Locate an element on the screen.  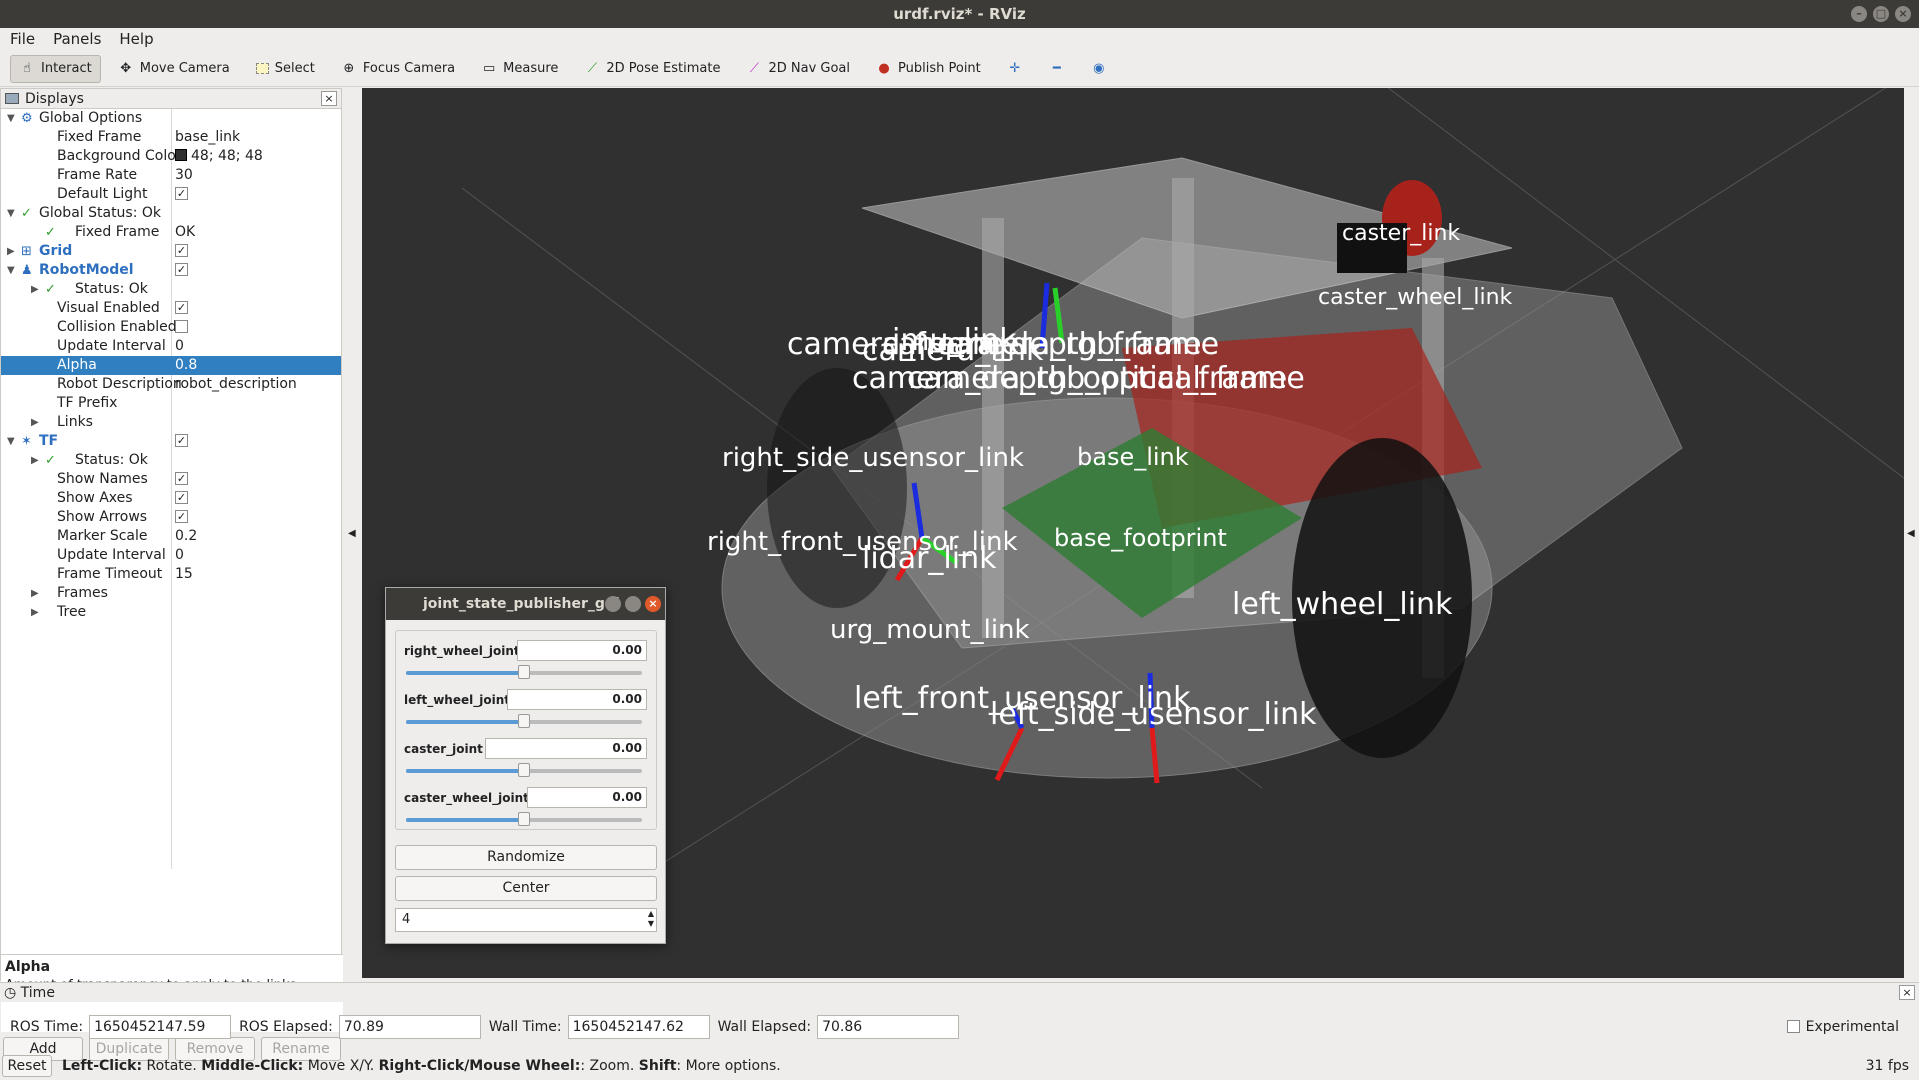
row-value: 48; 48; 48 is located at coordinates (219, 156).